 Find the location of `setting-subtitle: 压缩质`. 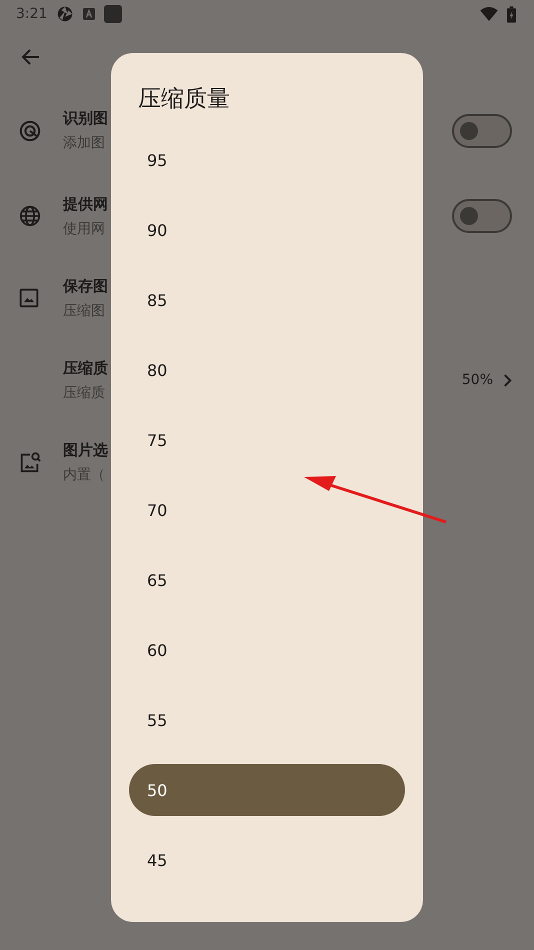

setting-subtitle: 压缩质 is located at coordinates (84, 393).